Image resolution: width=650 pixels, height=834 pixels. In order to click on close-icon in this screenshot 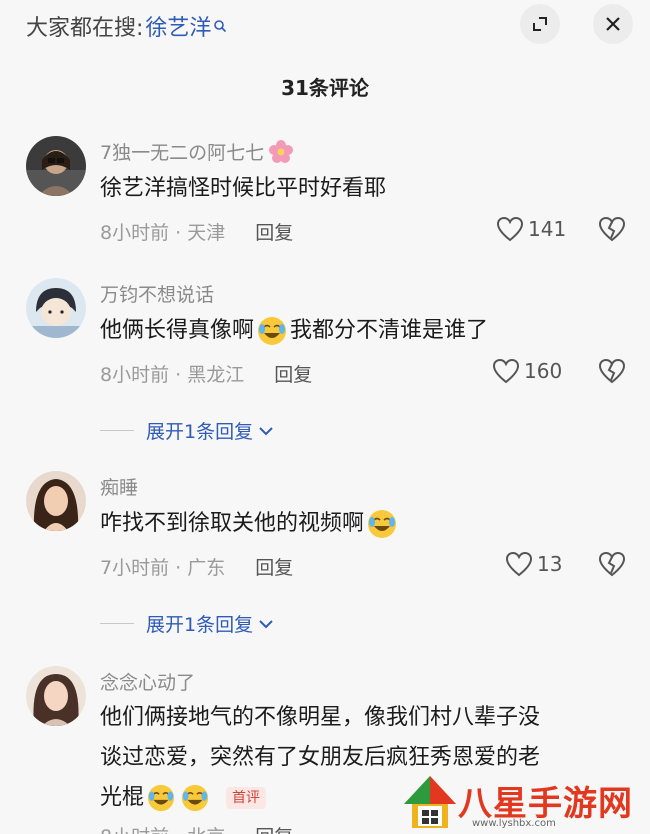, I will do `click(613, 24)`.